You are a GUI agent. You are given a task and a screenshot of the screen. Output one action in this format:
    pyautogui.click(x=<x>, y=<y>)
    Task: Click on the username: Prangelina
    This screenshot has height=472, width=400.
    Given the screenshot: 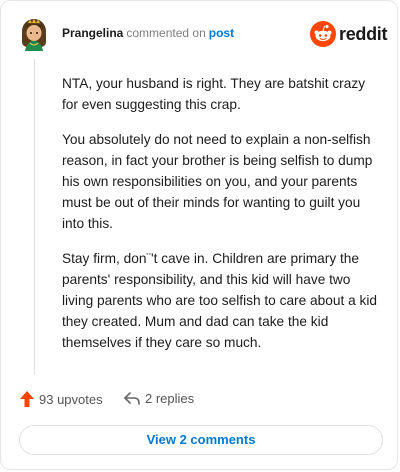 What is the action you would take?
    pyautogui.click(x=92, y=33)
    